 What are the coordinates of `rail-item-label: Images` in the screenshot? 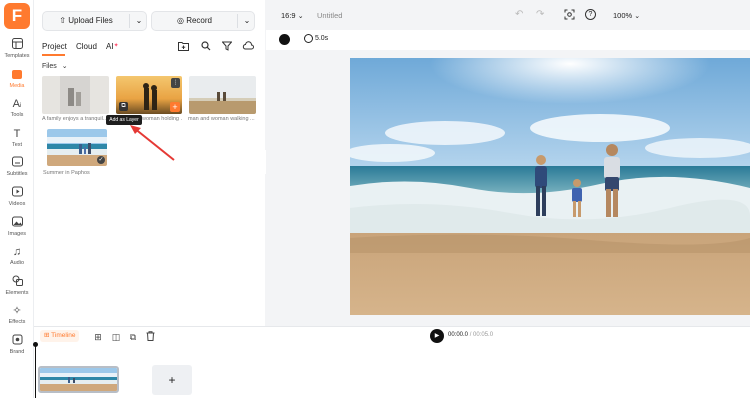 It's located at (17, 234).